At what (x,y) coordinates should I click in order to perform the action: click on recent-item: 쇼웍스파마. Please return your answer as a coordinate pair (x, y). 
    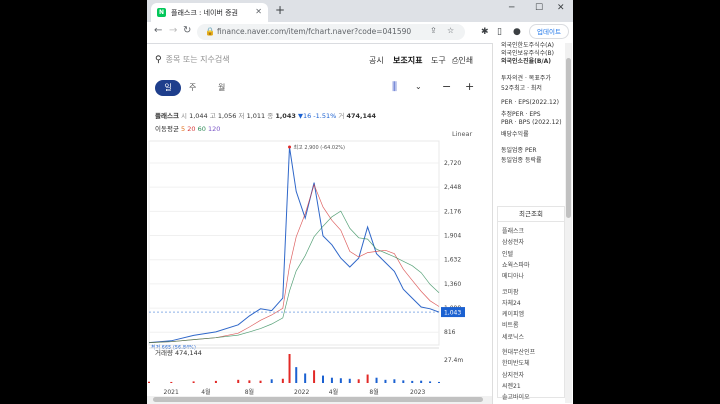
    Looking at the image, I should click on (516, 264).